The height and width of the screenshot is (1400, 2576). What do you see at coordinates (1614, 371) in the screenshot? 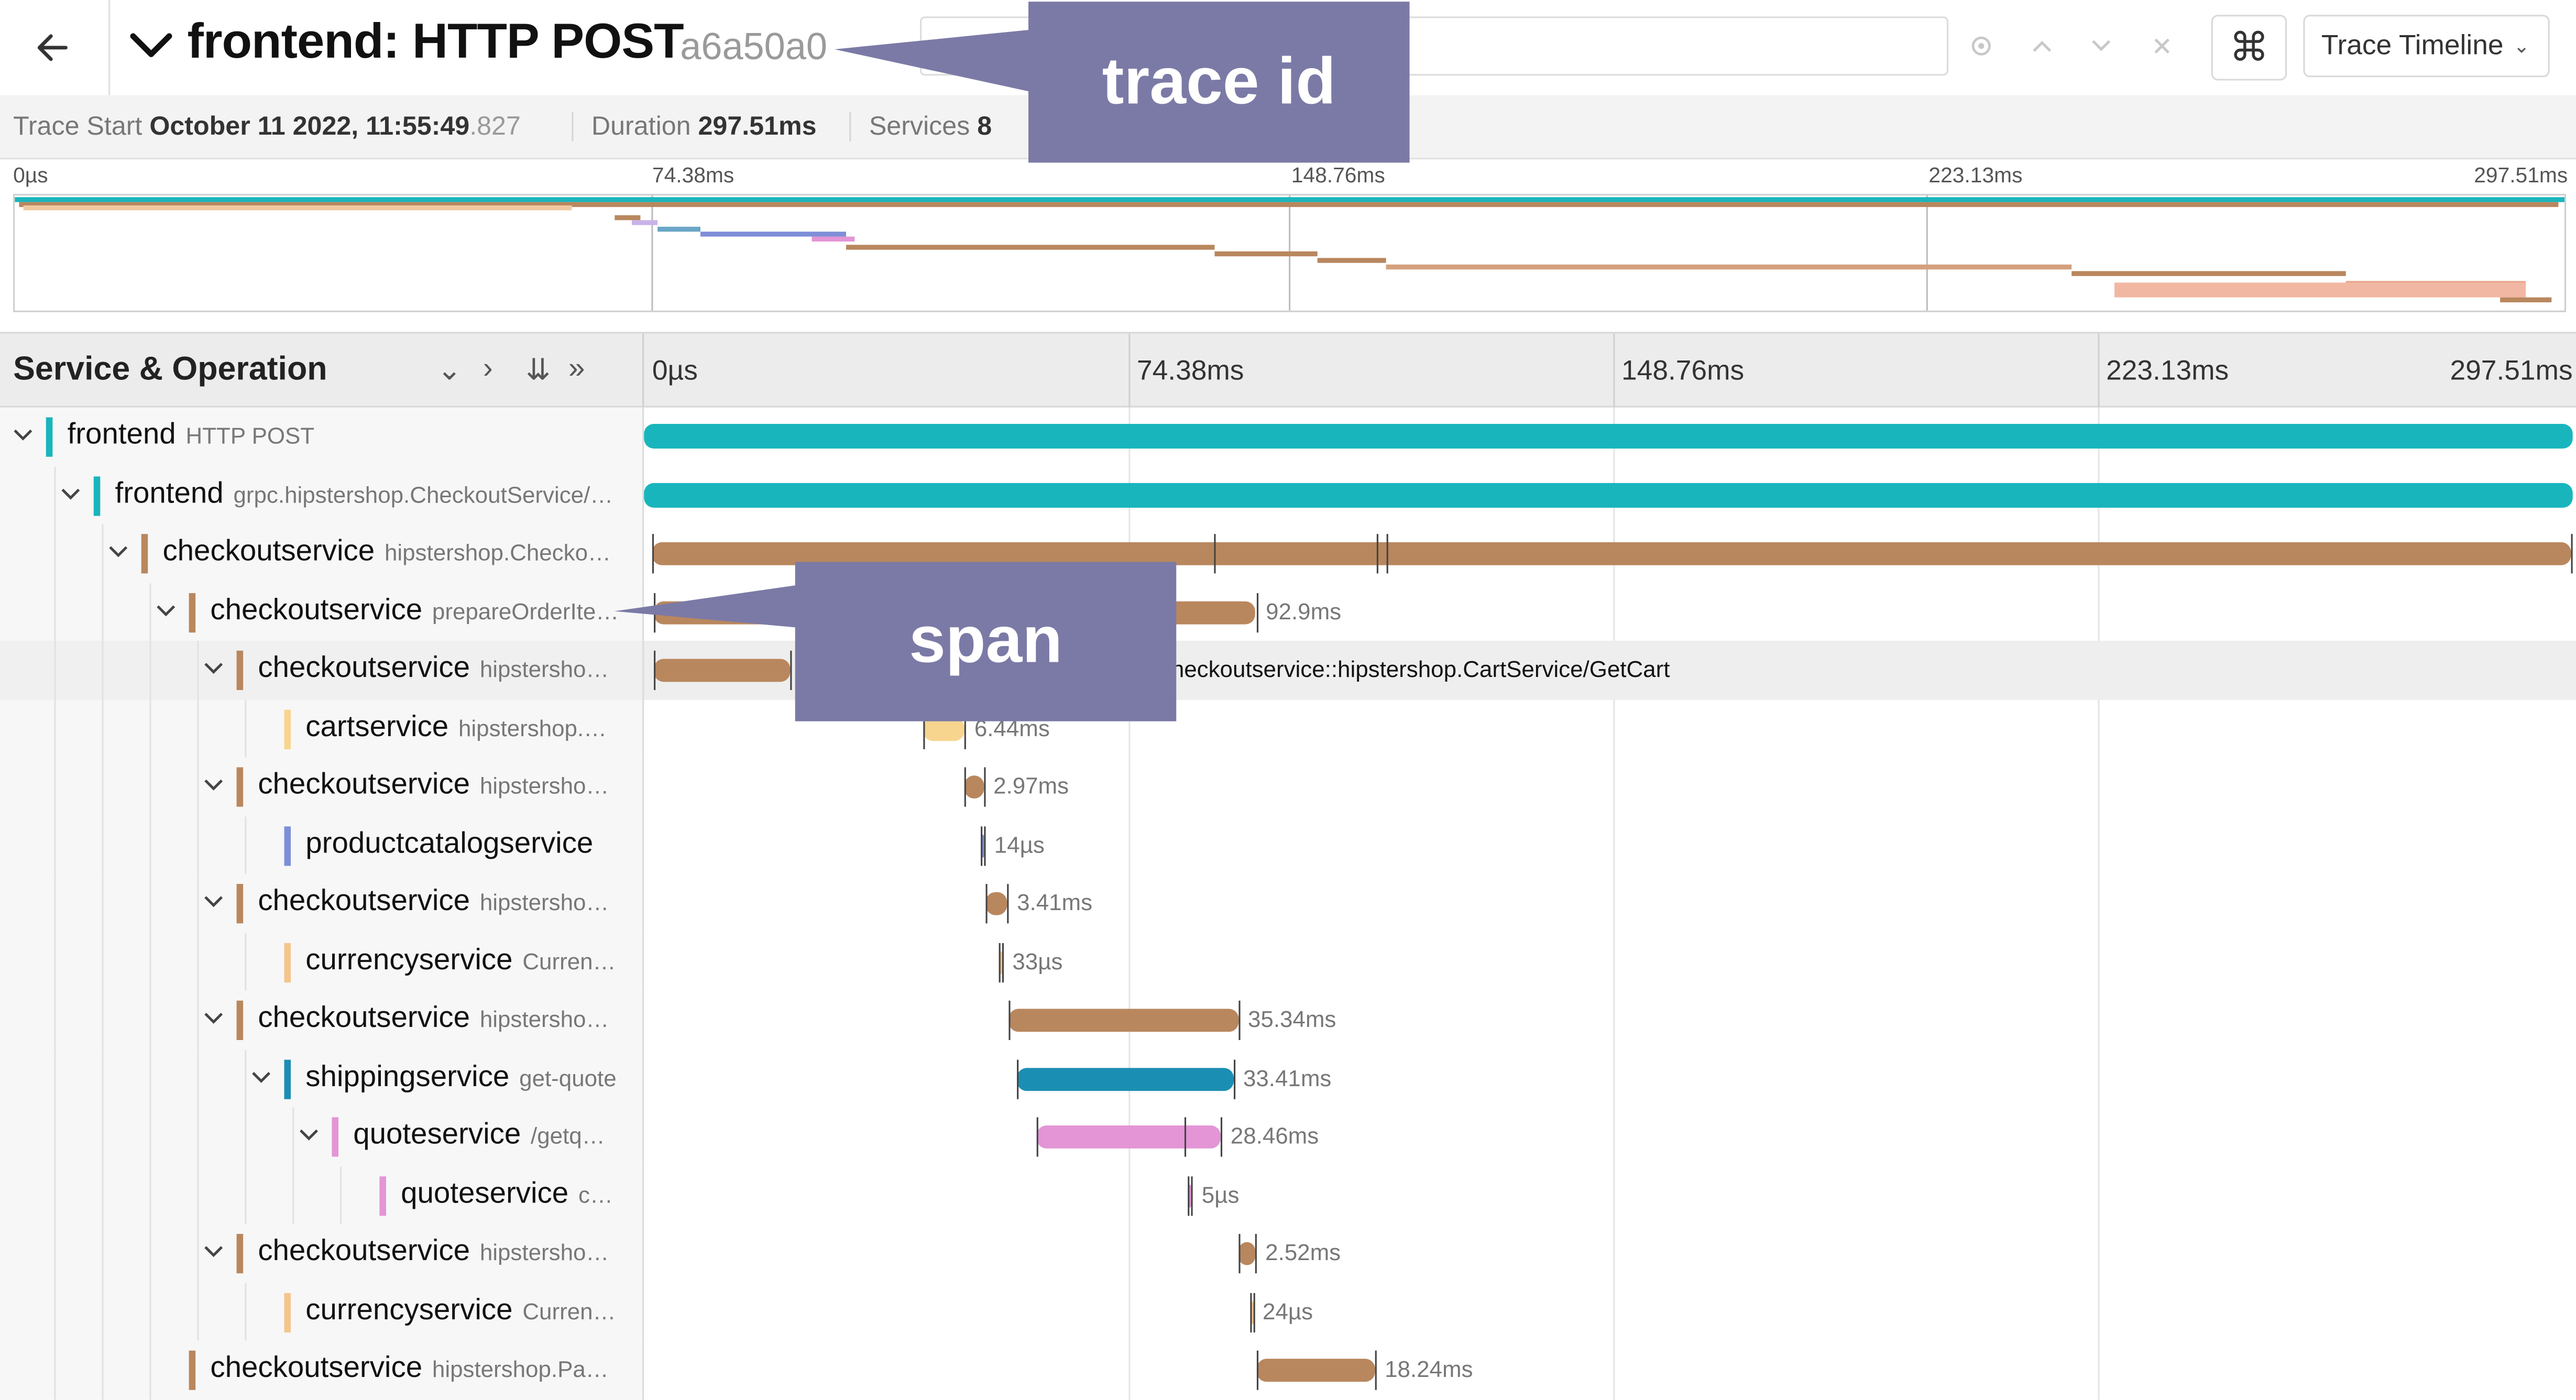
I see `timeline-tick-line` at bounding box center [1614, 371].